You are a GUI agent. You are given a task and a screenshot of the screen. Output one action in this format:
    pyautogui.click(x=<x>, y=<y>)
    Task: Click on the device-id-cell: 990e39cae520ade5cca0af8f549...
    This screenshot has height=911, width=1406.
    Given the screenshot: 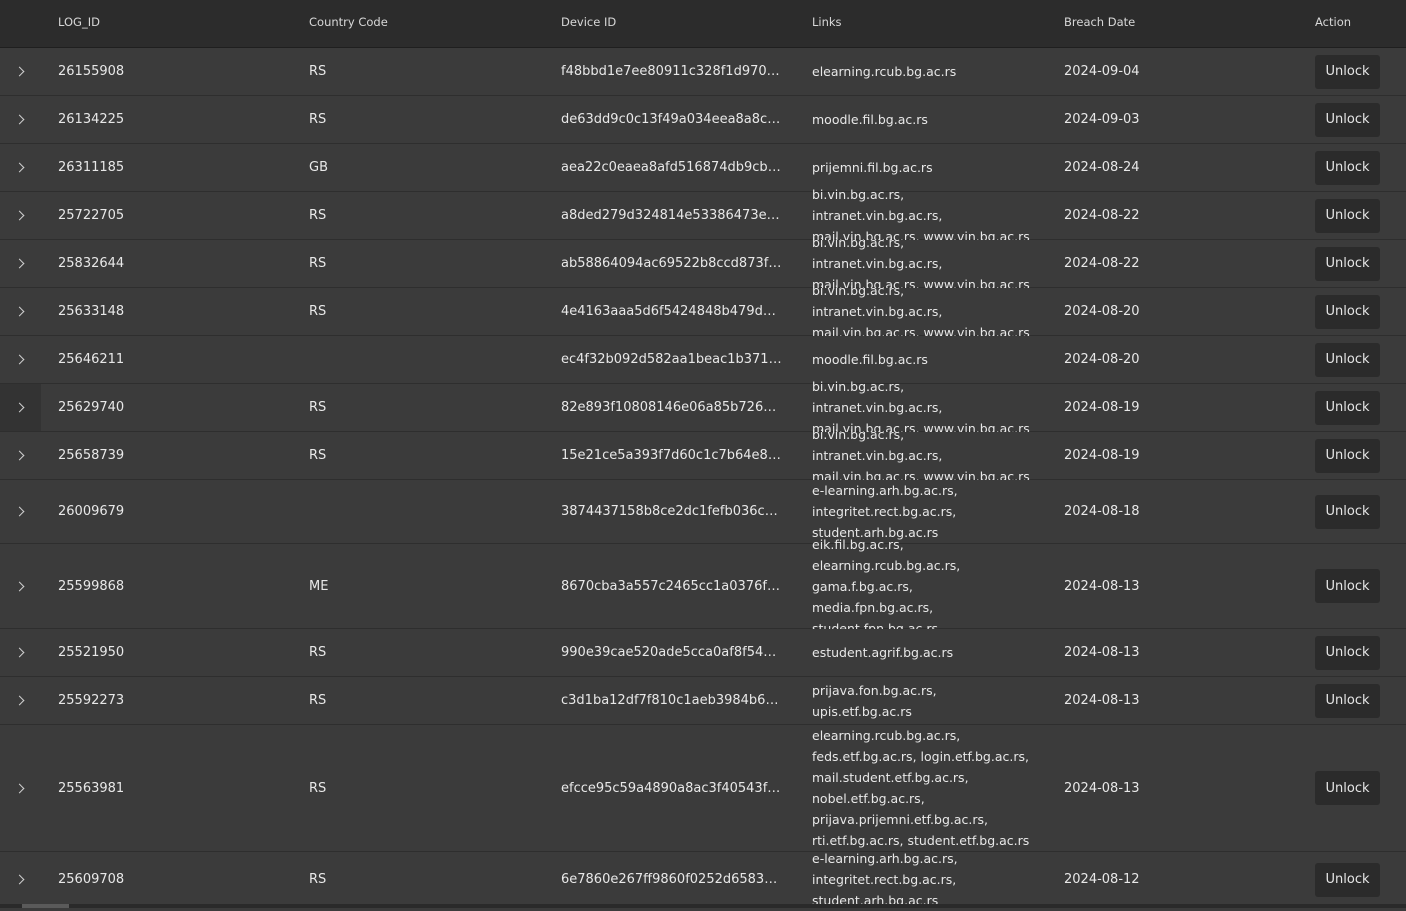 What is the action you would take?
    pyautogui.click(x=676, y=652)
    